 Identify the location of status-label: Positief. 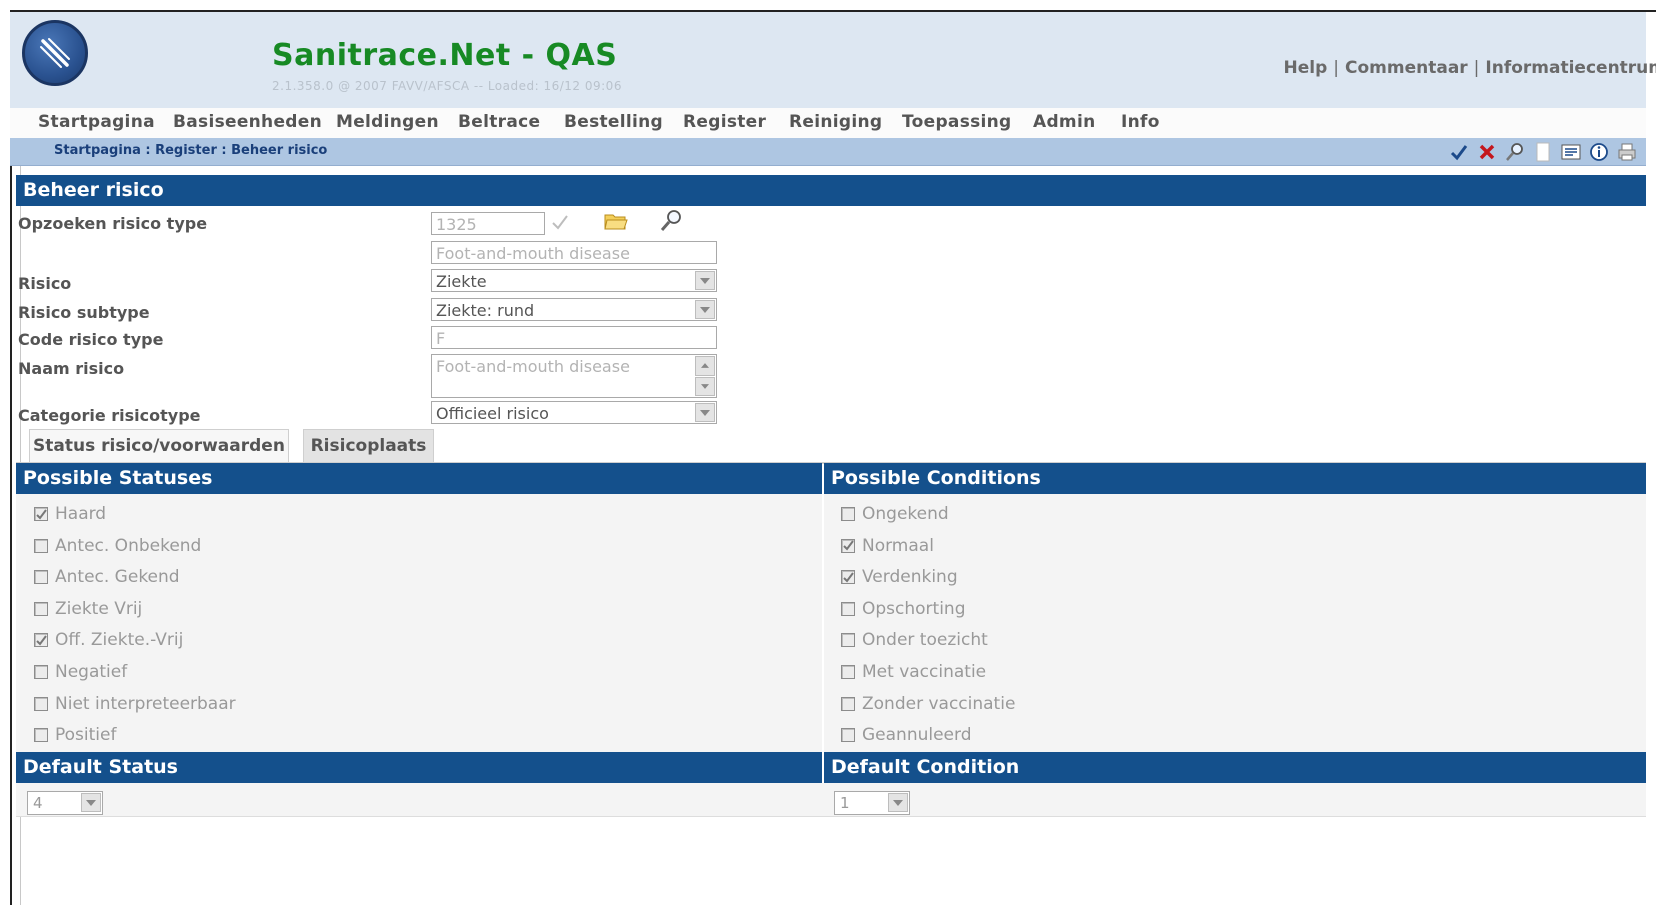
(86, 735).